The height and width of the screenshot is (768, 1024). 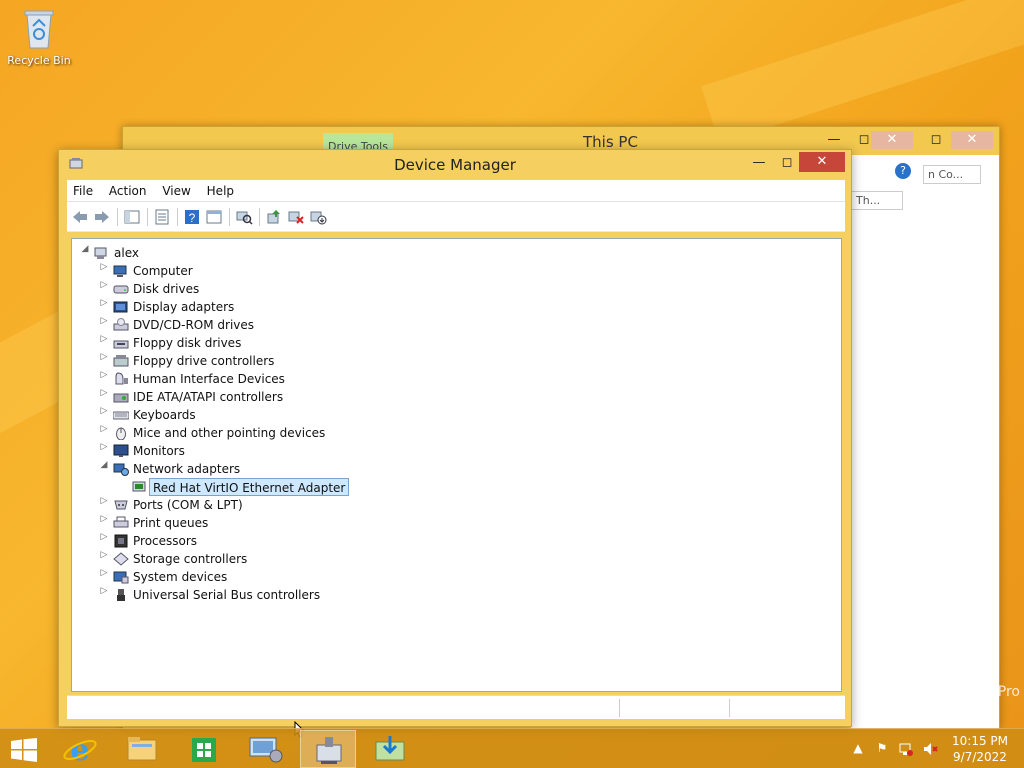 What do you see at coordinates (128, 191) in the screenshot?
I see `menu-action: Action` at bounding box center [128, 191].